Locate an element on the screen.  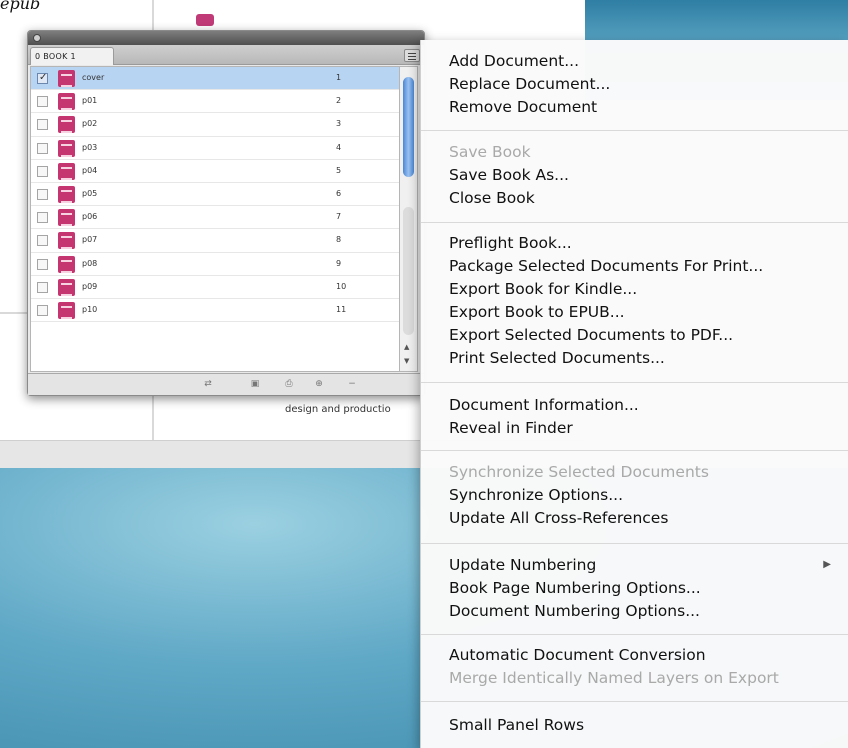
document-row: p07 8 is located at coordinates (215, 241).